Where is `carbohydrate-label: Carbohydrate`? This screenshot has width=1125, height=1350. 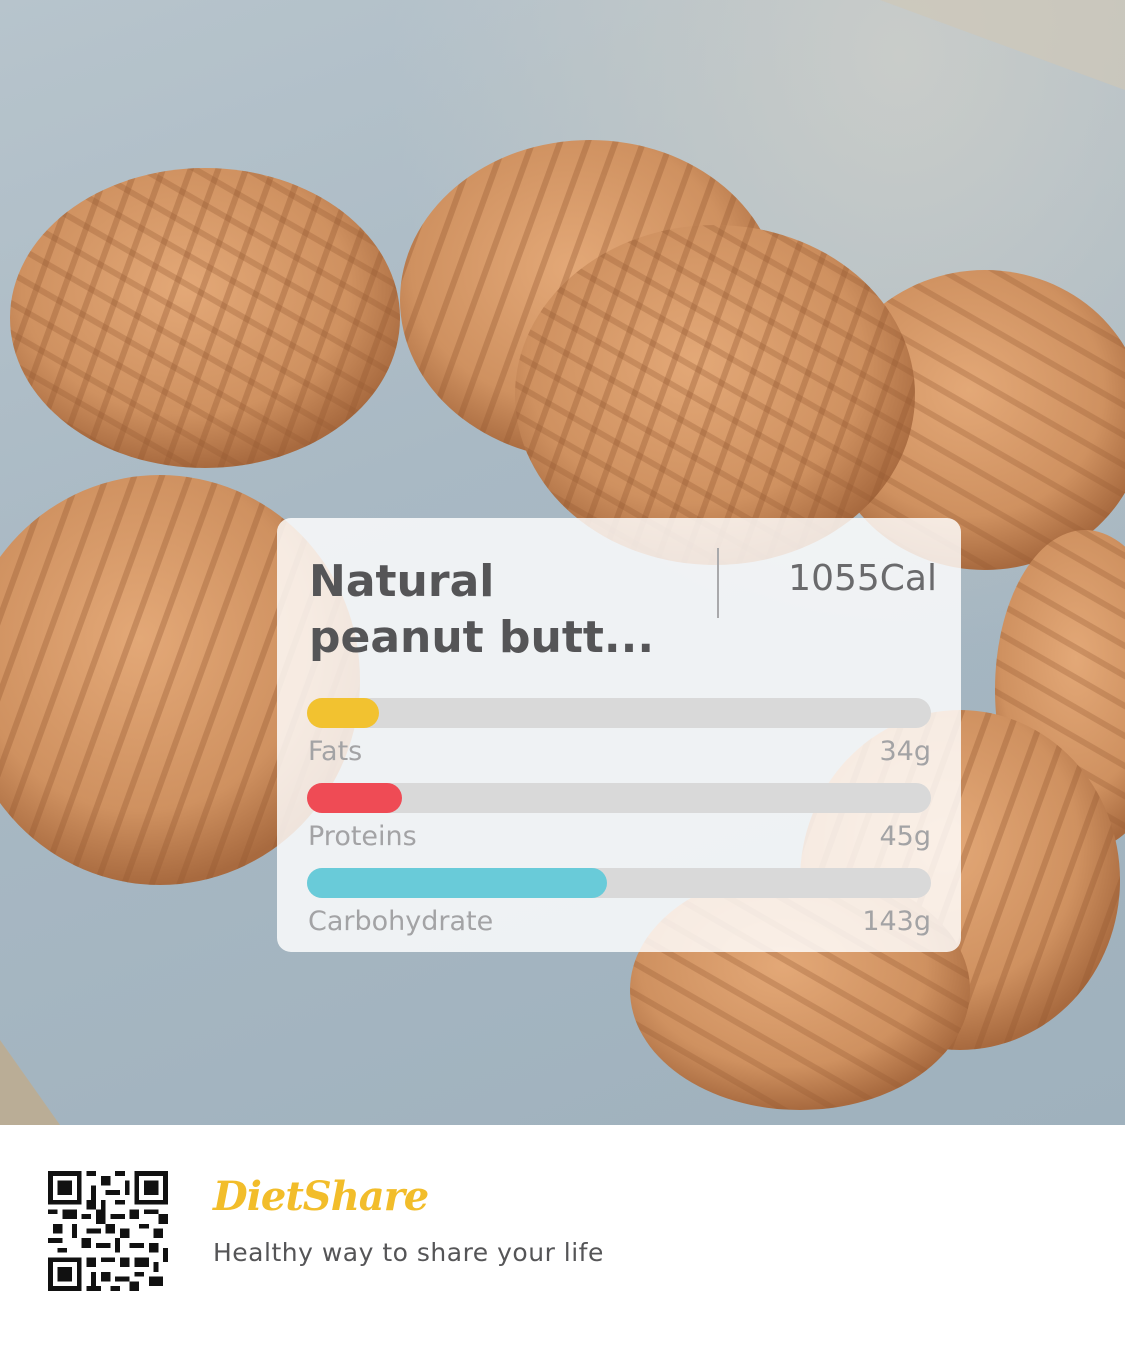 carbohydrate-label: Carbohydrate is located at coordinates (401, 921).